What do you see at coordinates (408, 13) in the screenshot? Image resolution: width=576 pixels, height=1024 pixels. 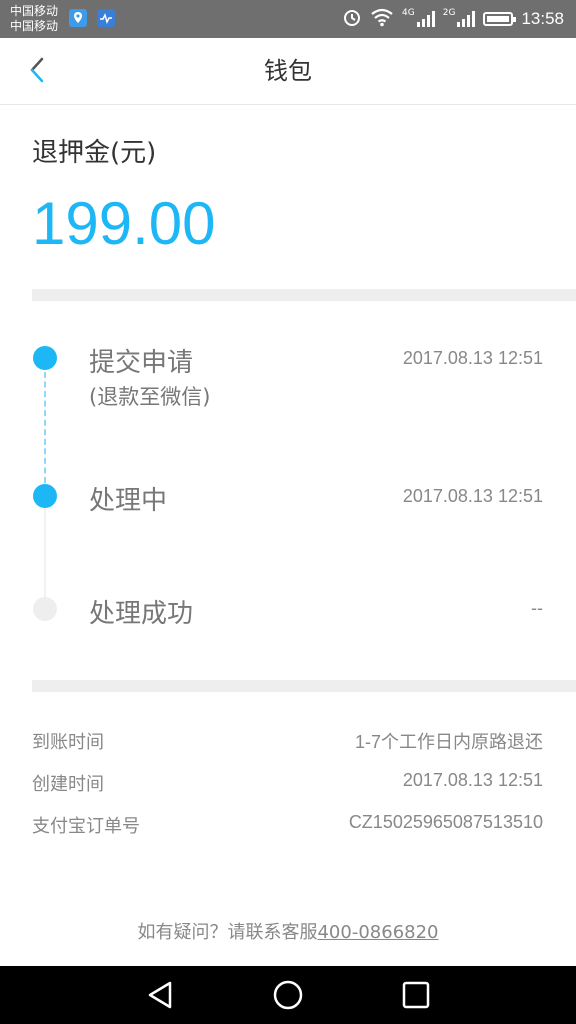 I see `network-type-1: 4G` at bounding box center [408, 13].